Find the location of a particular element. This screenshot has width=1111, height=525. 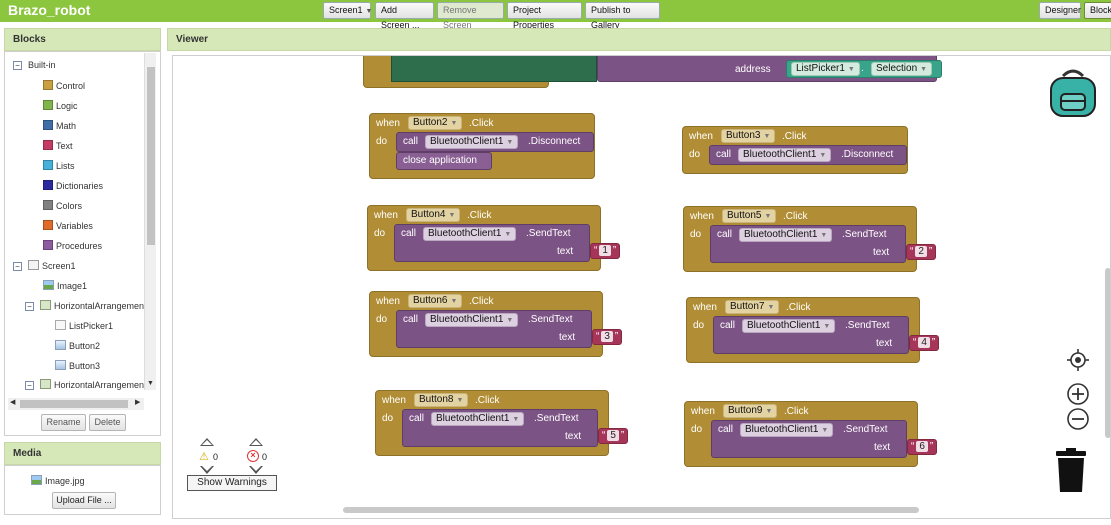

string-block: “5” is located at coordinates (613, 436).